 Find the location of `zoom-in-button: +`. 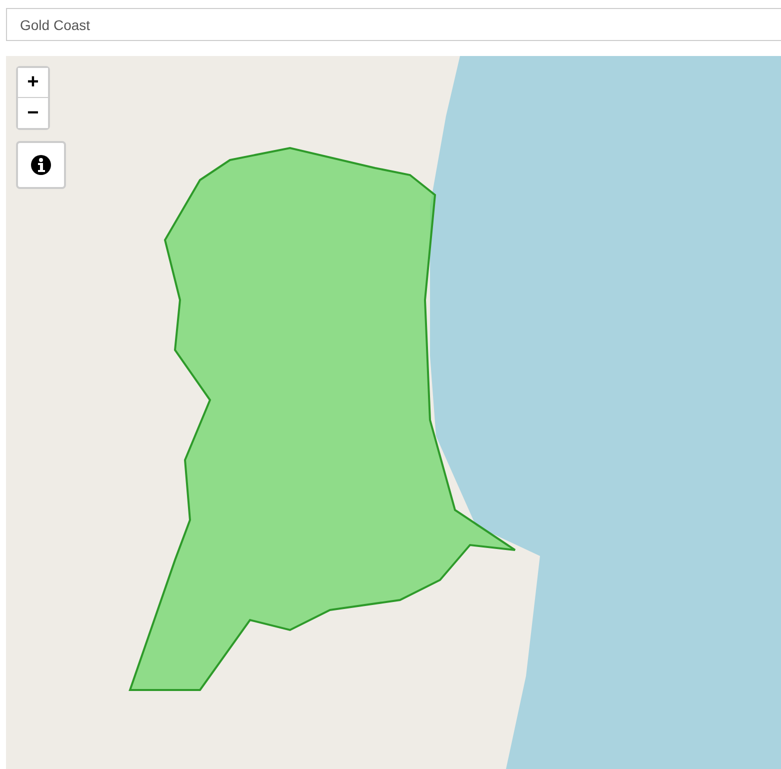

zoom-in-button: + is located at coordinates (33, 83).